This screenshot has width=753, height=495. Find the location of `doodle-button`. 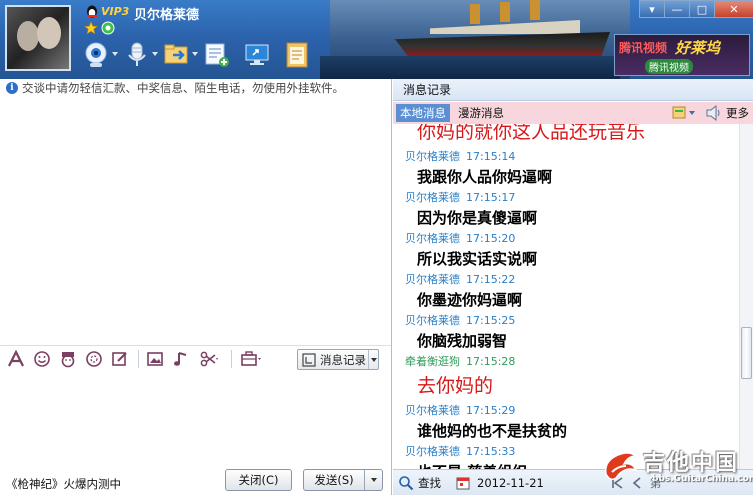

doodle-button is located at coordinates (120, 359).